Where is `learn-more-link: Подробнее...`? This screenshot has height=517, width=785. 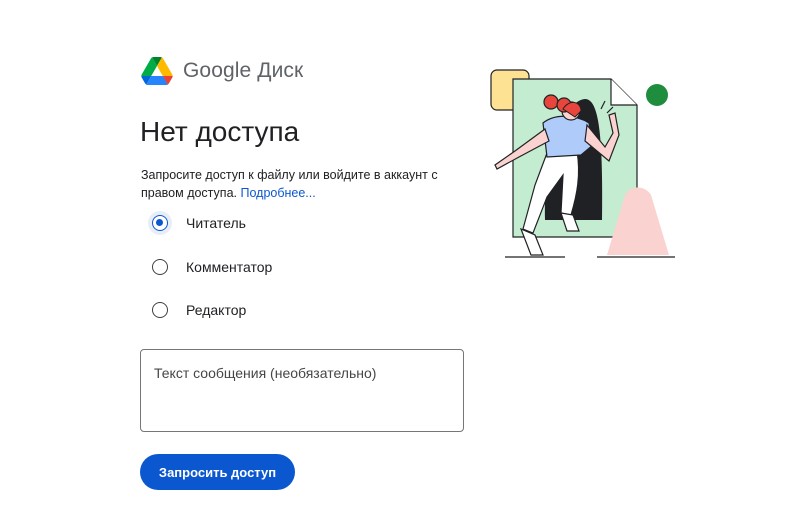 learn-more-link: Подробнее... is located at coordinates (277, 193).